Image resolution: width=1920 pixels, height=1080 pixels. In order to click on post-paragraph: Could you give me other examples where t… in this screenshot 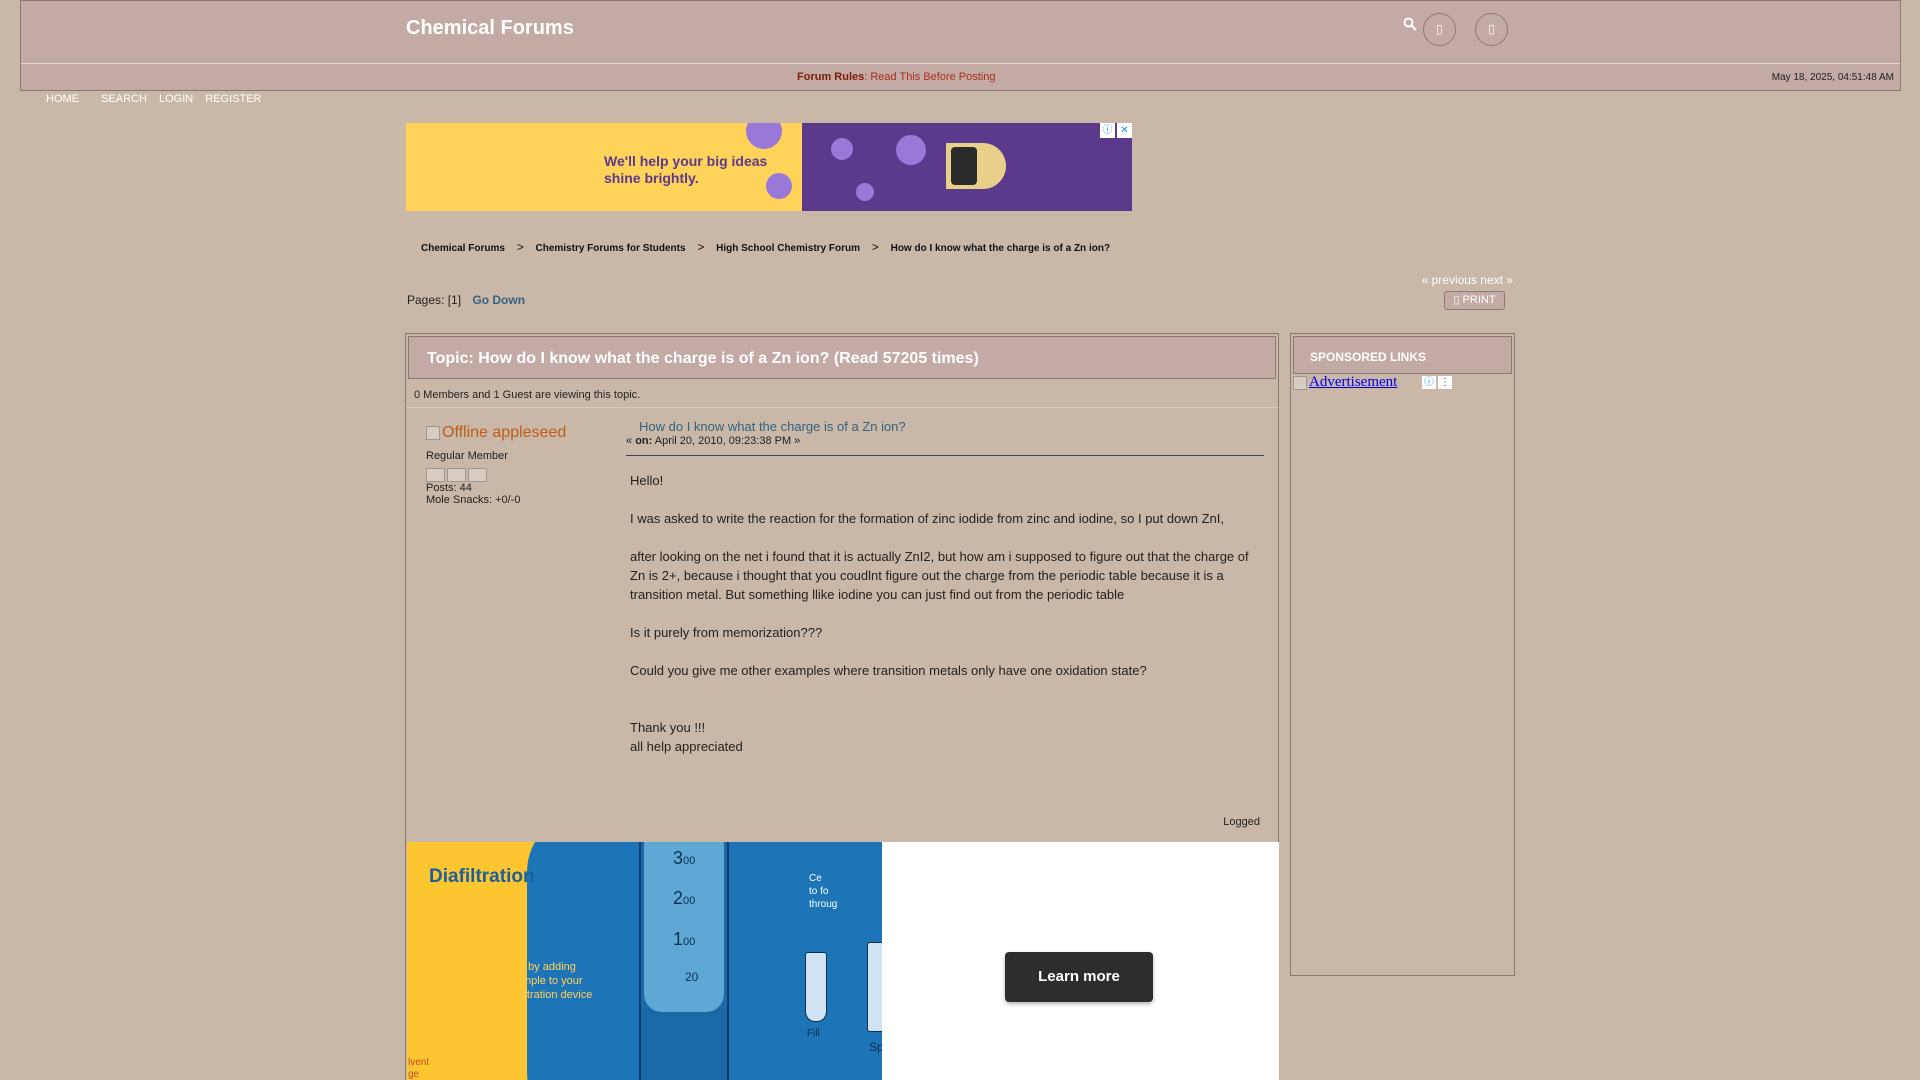, I will do `click(888, 670)`.